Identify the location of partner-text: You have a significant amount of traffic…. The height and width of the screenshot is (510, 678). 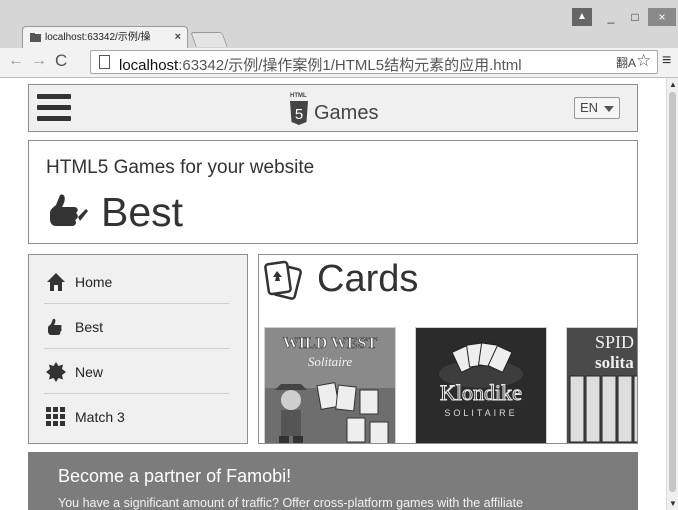
(291, 503).